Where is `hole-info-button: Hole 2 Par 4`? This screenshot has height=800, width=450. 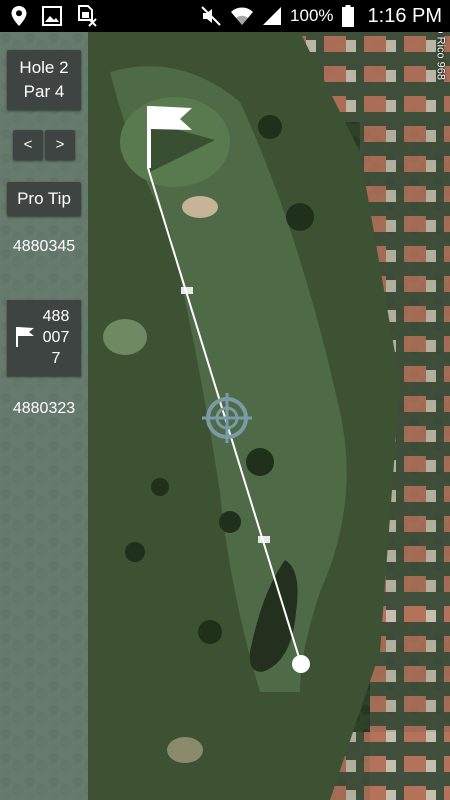 hole-info-button: Hole 2 Par 4 is located at coordinates (44, 80).